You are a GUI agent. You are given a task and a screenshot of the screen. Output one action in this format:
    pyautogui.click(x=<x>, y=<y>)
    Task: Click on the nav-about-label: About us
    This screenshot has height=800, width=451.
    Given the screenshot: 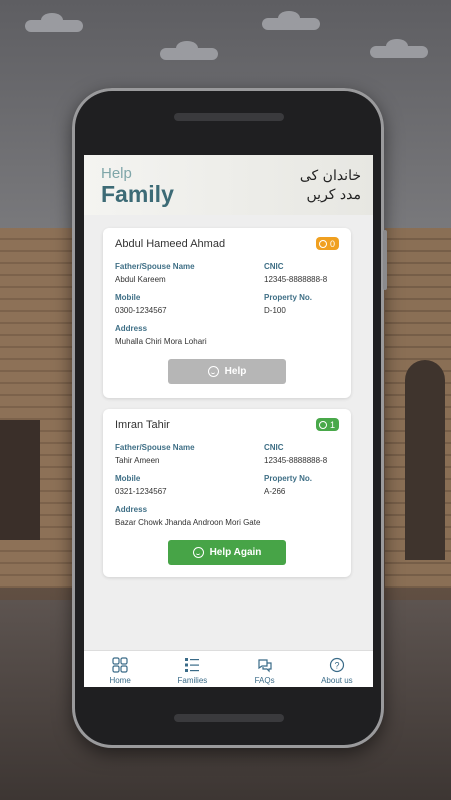 What is the action you would take?
    pyautogui.click(x=337, y=680)
    